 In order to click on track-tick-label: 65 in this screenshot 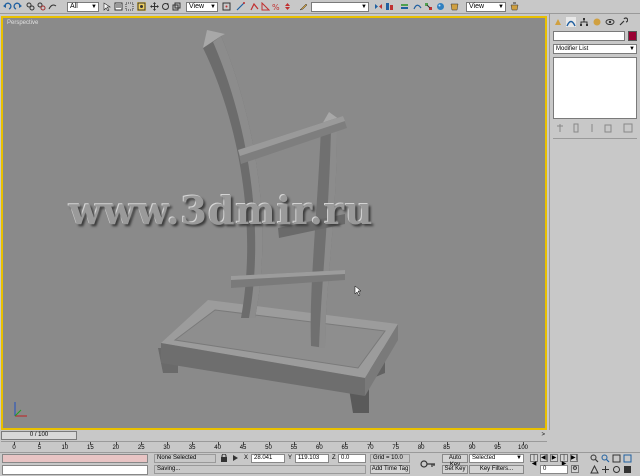, I will do `click(345, 448)`.